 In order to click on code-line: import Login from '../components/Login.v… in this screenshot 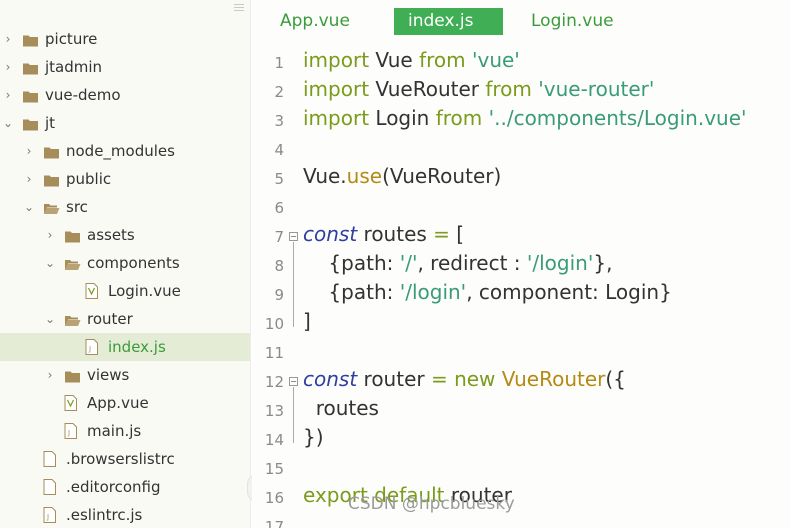, I will do `click(525, 118)`.